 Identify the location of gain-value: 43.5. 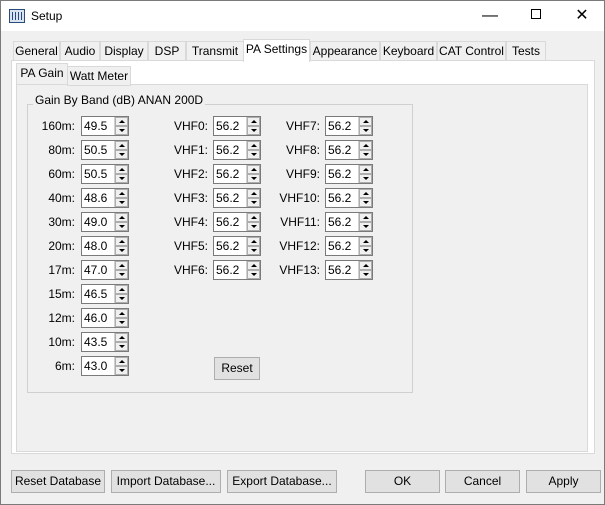
(95, 342).